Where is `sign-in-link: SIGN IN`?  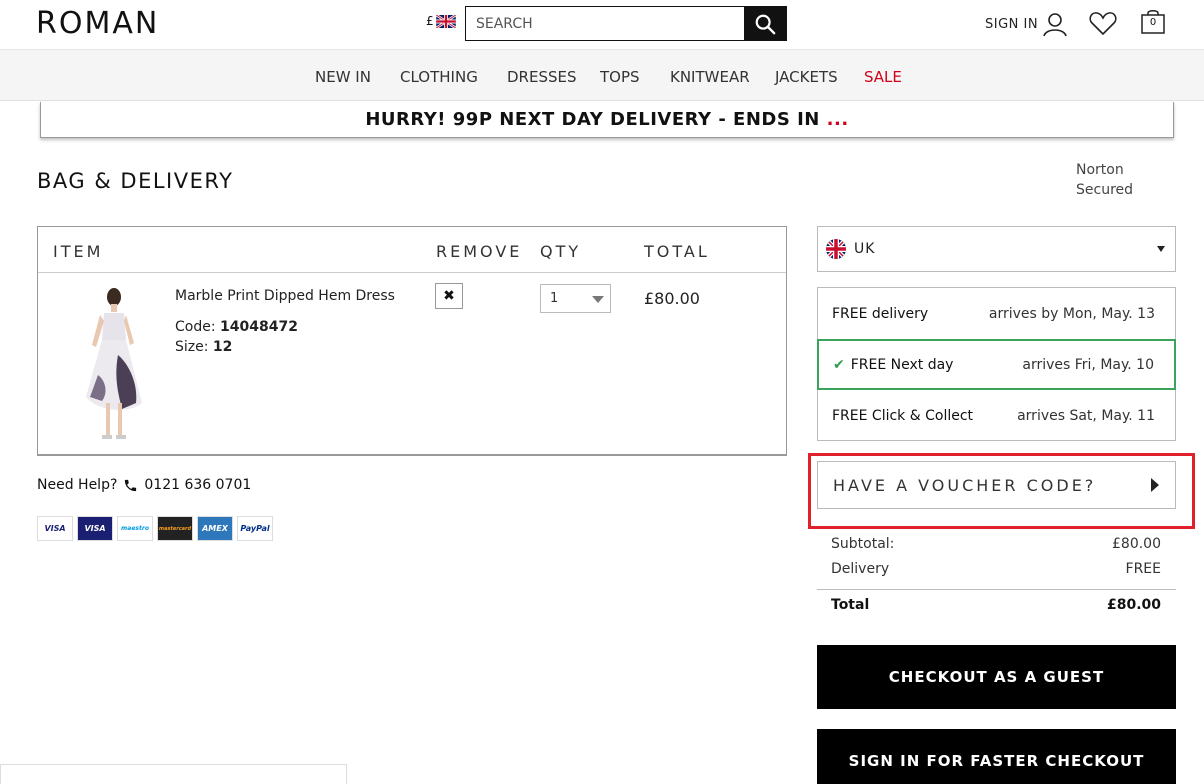
sign-in-link: SIGN IN is located at coordinates (1026, 24).